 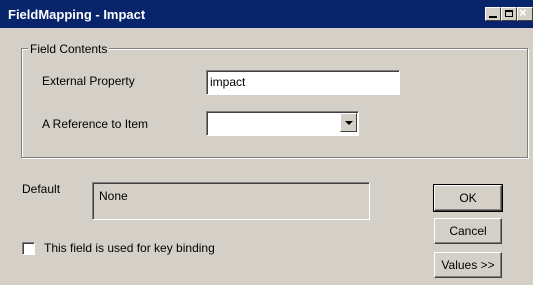 What do you see at coordinates (468, 265) in the screenshot?
I see `values-button: Values >>` at bounding box center [468, 265].